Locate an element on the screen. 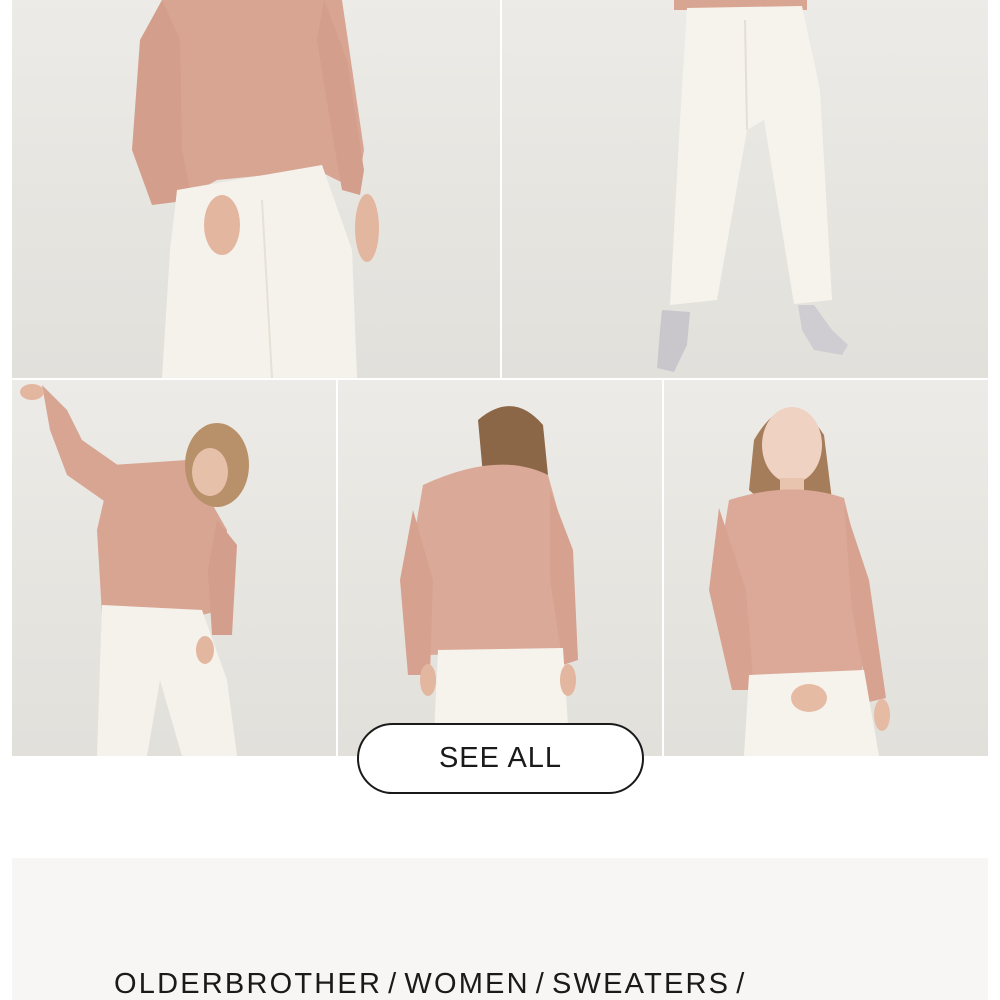  breadcrumb-item-brand: OLDERBROTHER is located at coordinates (248, 984).